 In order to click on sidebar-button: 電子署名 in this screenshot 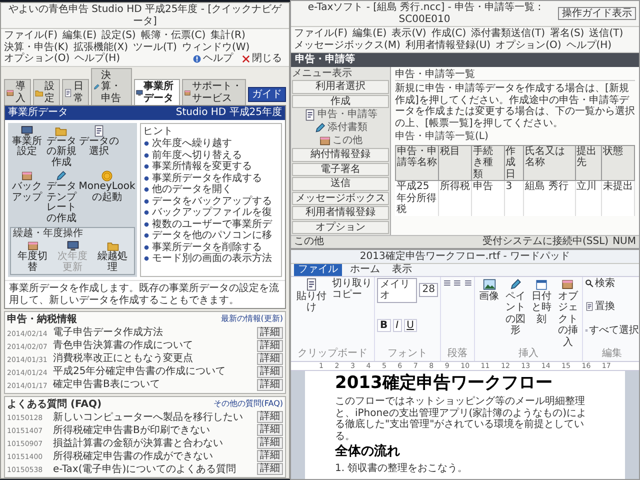, I will do `click(340, 169)`.